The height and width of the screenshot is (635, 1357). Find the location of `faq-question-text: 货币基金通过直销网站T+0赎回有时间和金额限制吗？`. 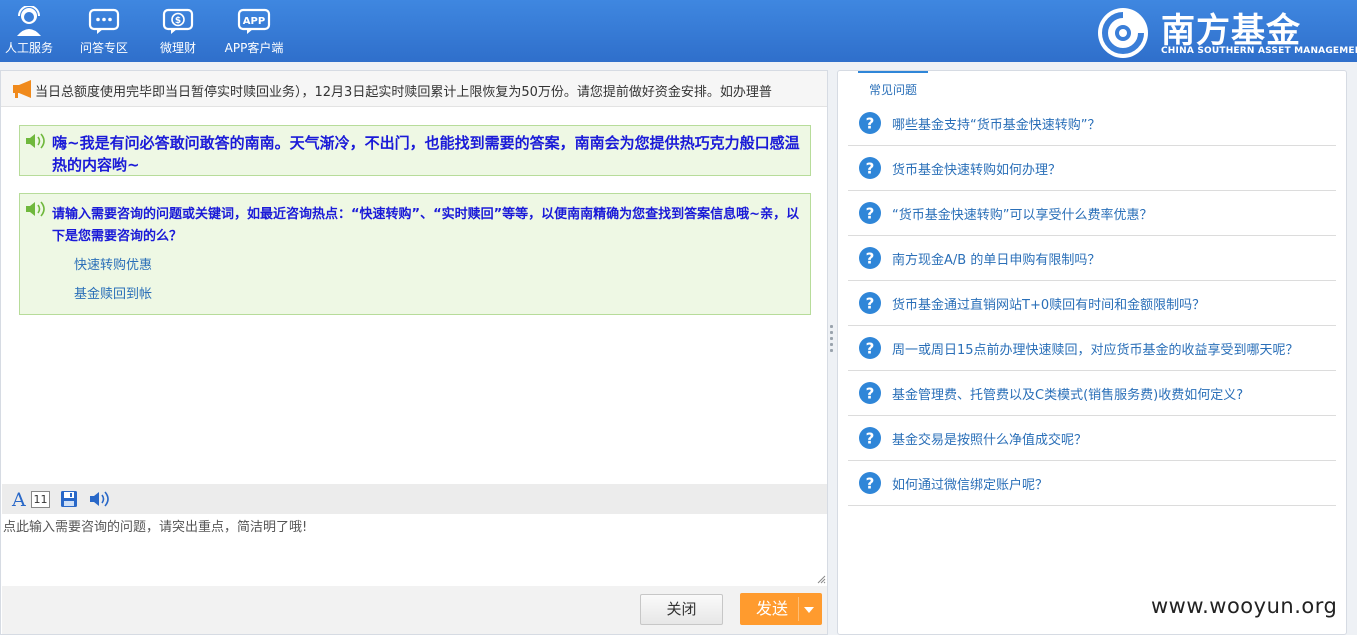

faq-question-text: 货币基金通过直销网站T+0赎回有时间和金额限制吗？ is located at coordinates (1049, 305).